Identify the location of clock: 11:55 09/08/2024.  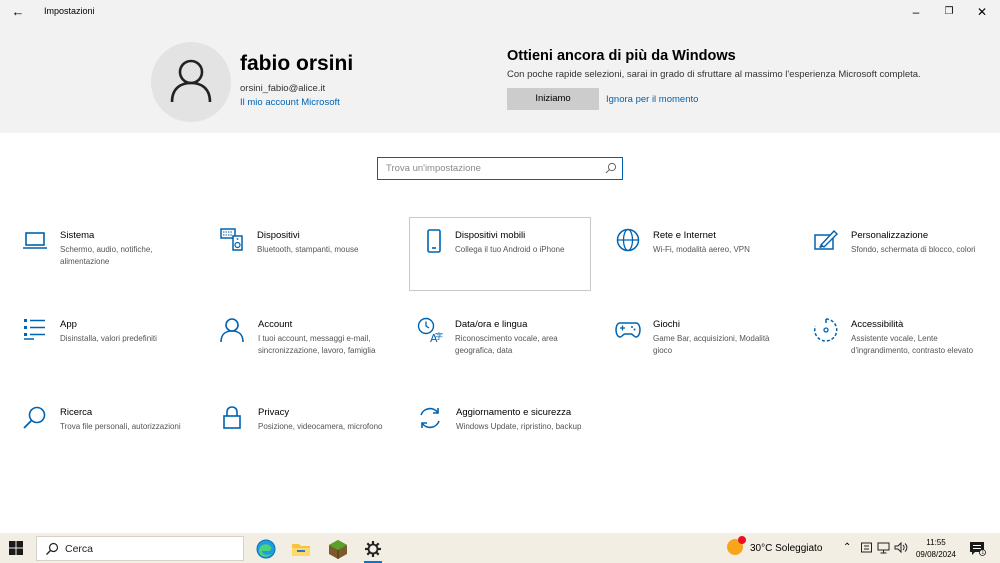
(936, 549).